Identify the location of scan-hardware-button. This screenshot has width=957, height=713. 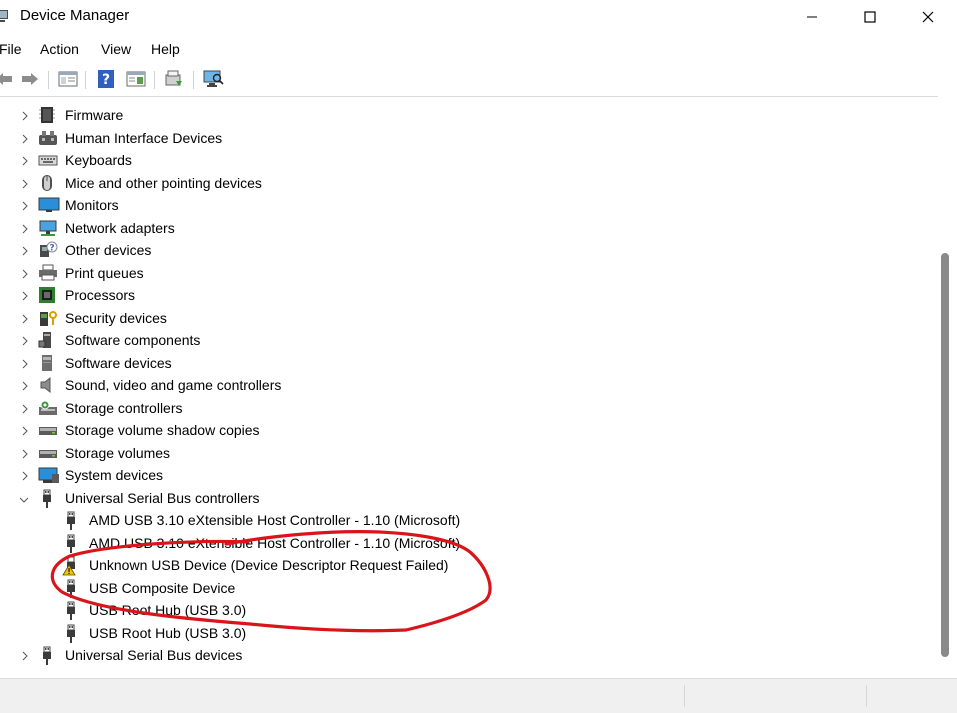
(213, 79).